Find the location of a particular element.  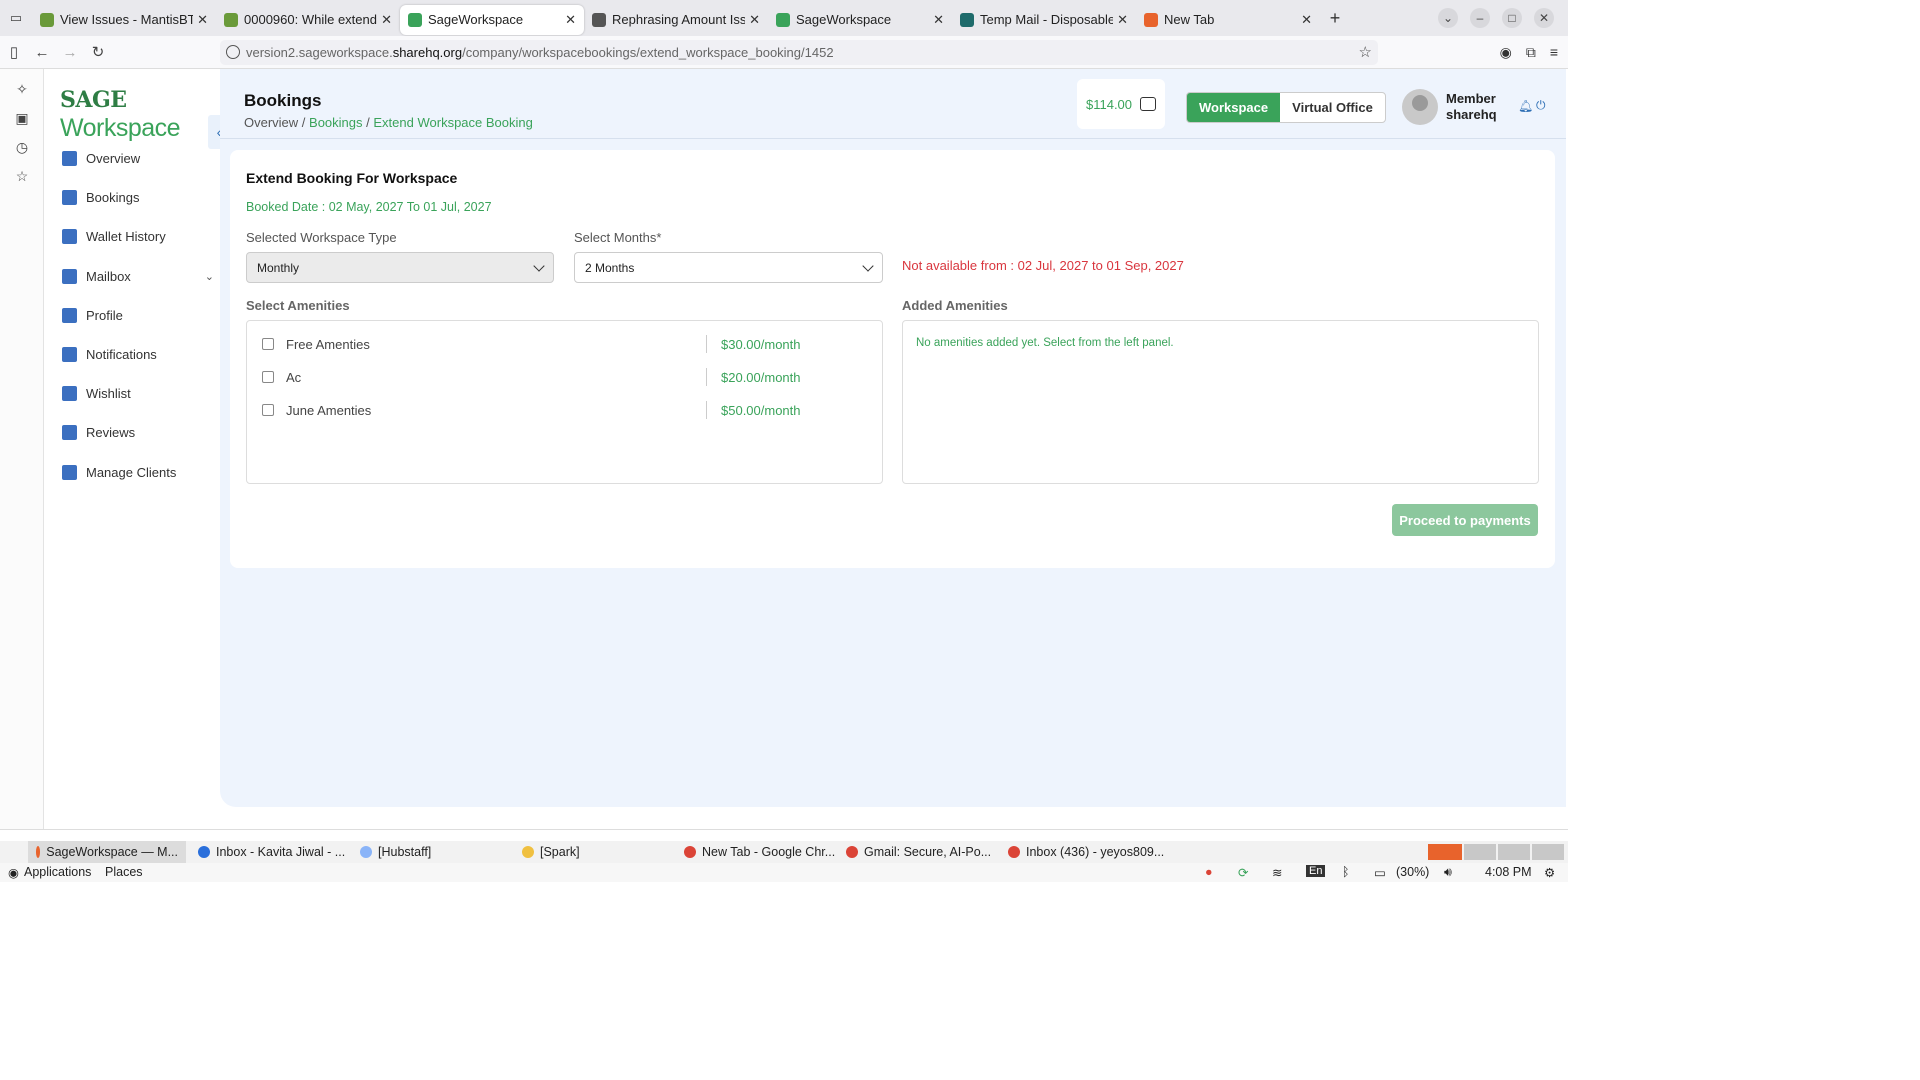

workspace-switcher-active is located at coordinates (1445, 852).